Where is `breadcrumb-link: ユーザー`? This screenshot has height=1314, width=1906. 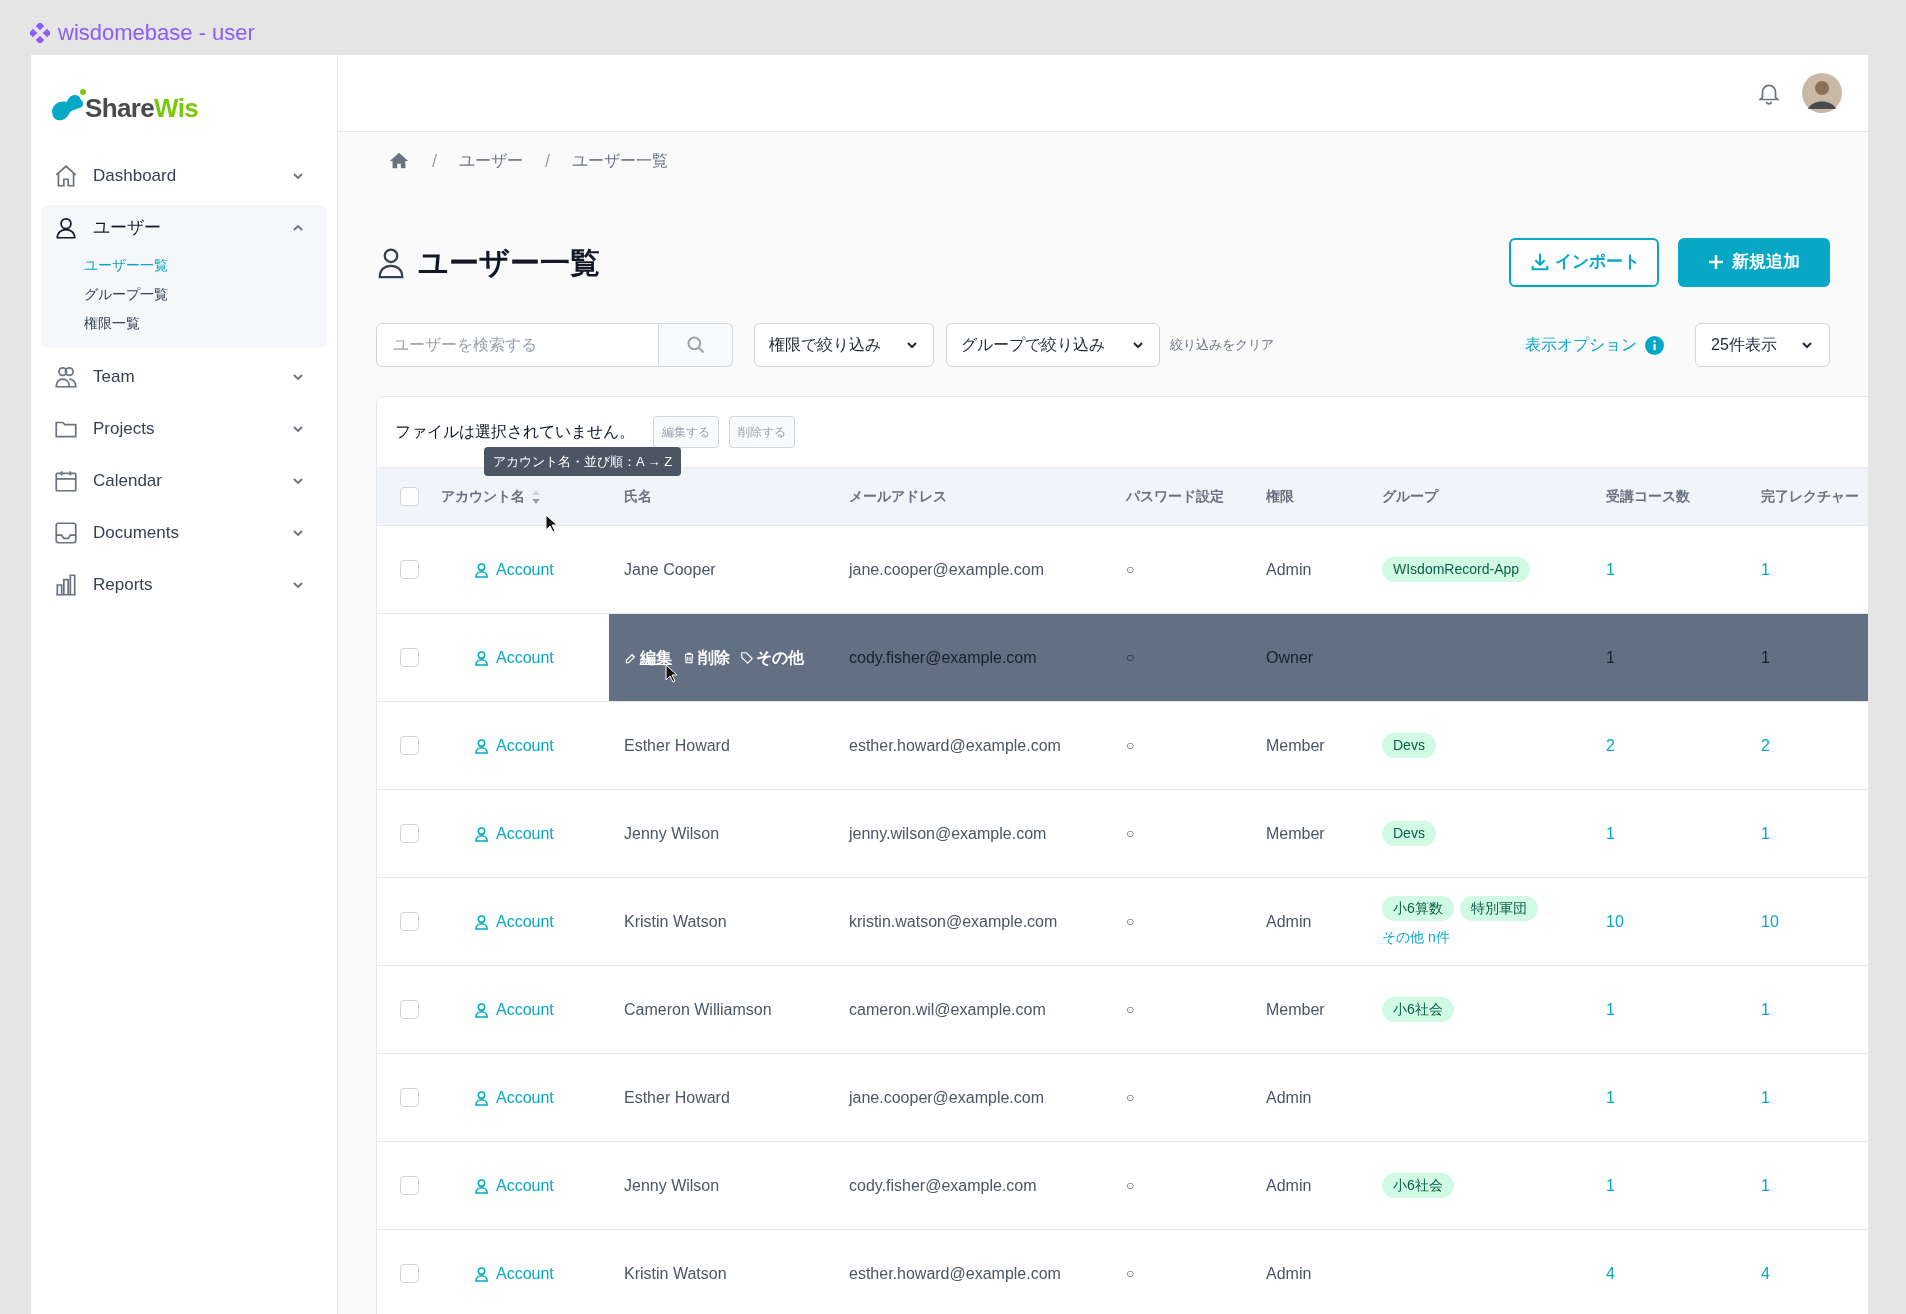 breadcrumb-link: ユーザー is located at coordinates (491, 161).